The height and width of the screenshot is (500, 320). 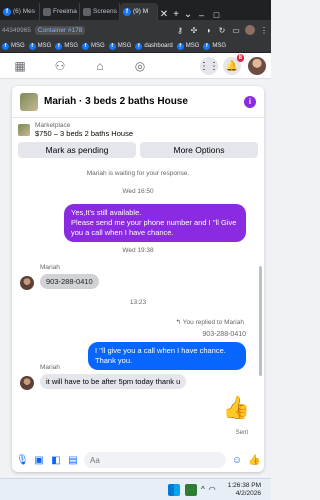 What do you see at coordinates (20, 66) in the screenshot?
I see `calendar-icon: ▦` at bounding box center [20, 66].